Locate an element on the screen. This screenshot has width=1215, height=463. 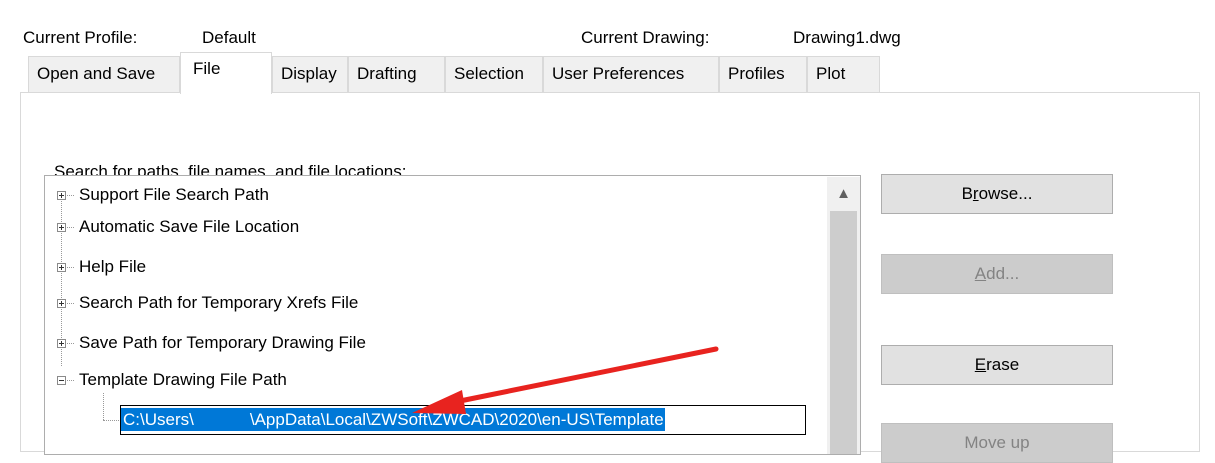
tab-user-preferences: User Preferences is located at coordinates (631, 74).